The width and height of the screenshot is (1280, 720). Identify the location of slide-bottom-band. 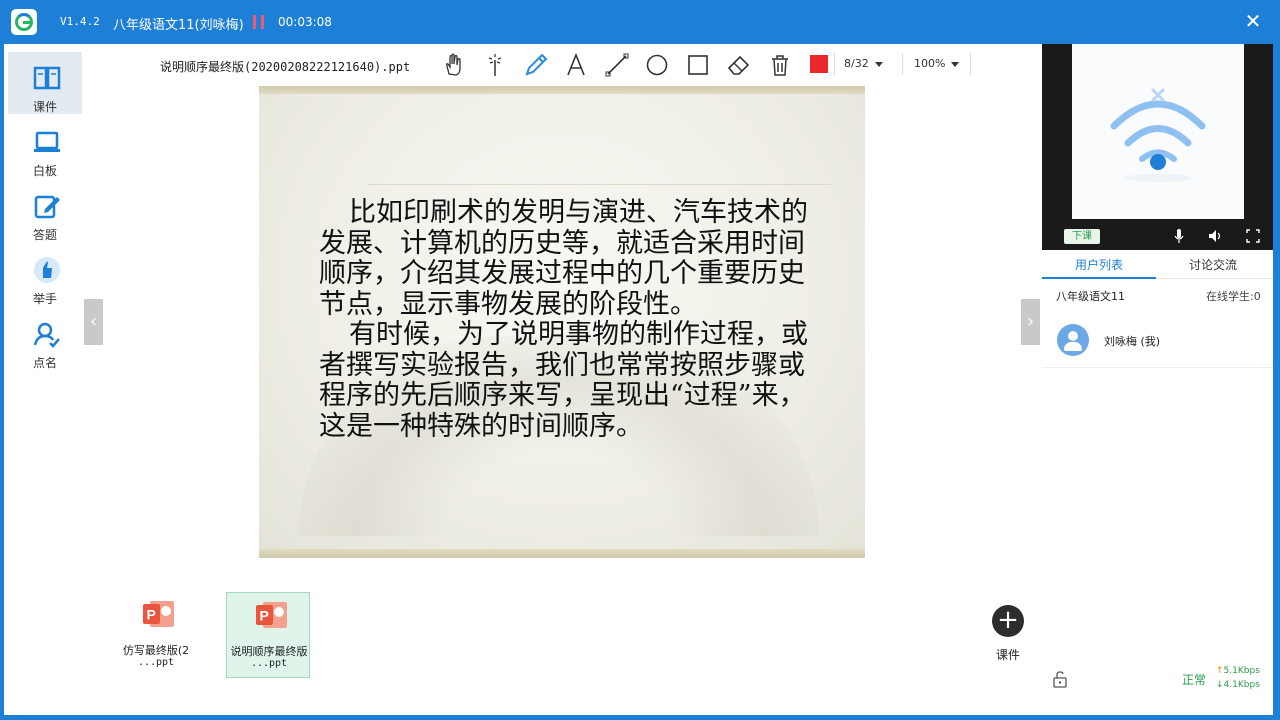
(562, 553).